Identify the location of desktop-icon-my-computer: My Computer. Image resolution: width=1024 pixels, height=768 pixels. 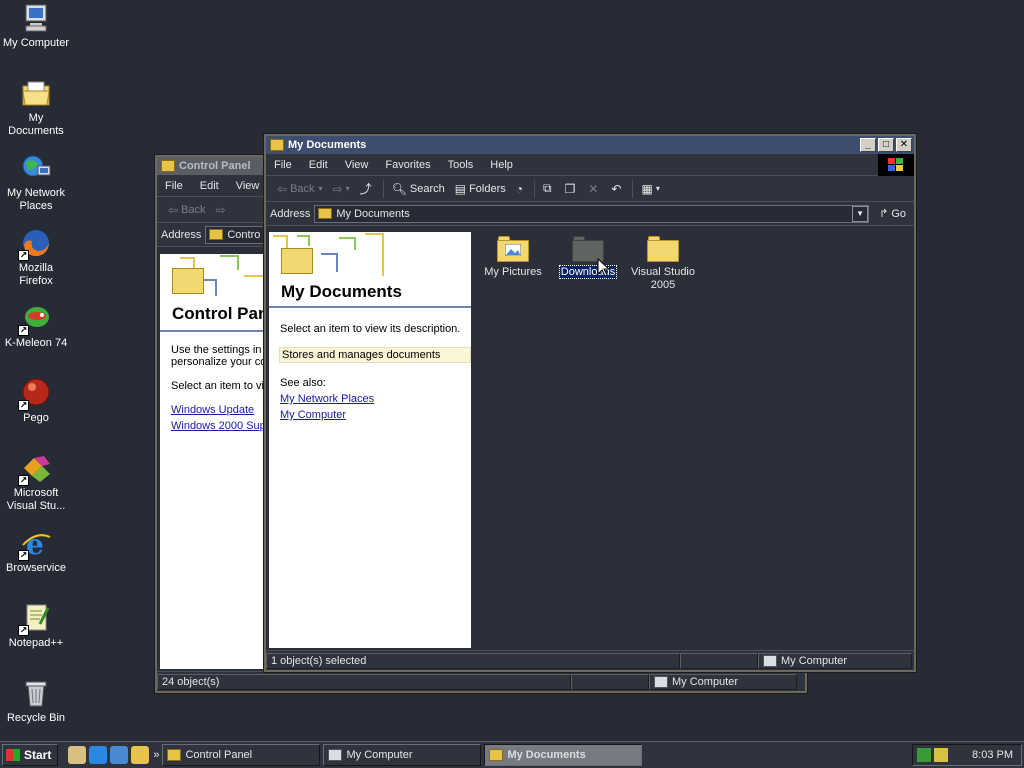
(36, 26).